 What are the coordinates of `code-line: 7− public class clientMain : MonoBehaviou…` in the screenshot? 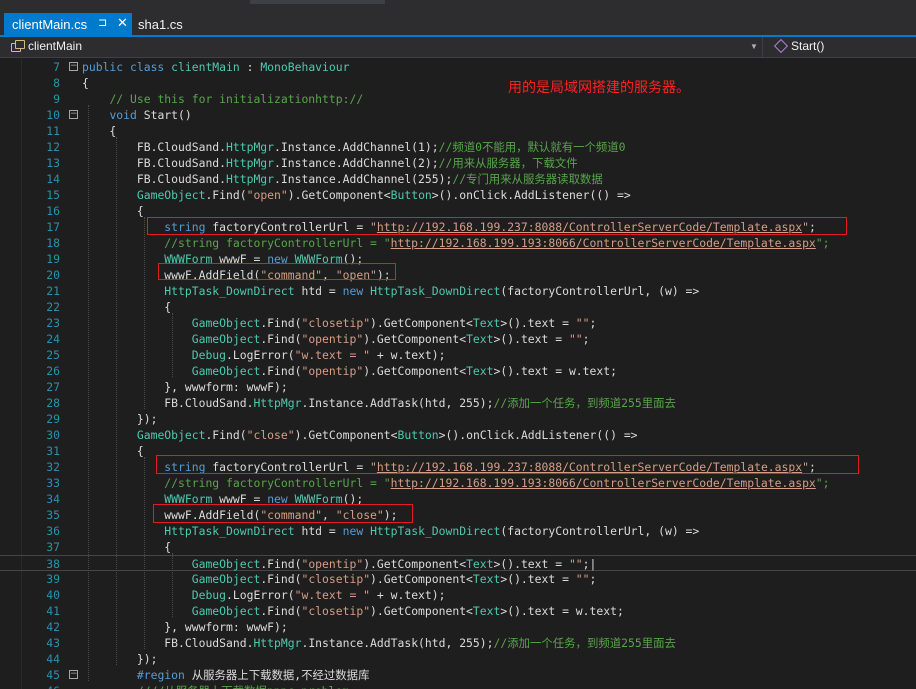 It's located at (458, 67).